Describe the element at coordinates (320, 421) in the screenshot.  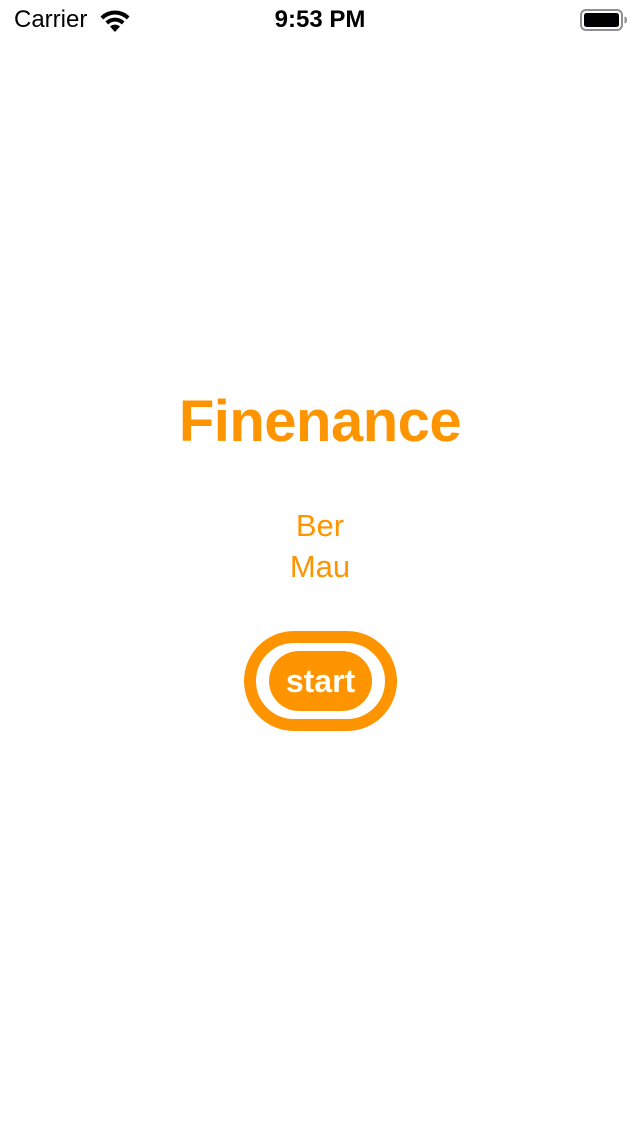
I see `app-title: Finenance` at that location.